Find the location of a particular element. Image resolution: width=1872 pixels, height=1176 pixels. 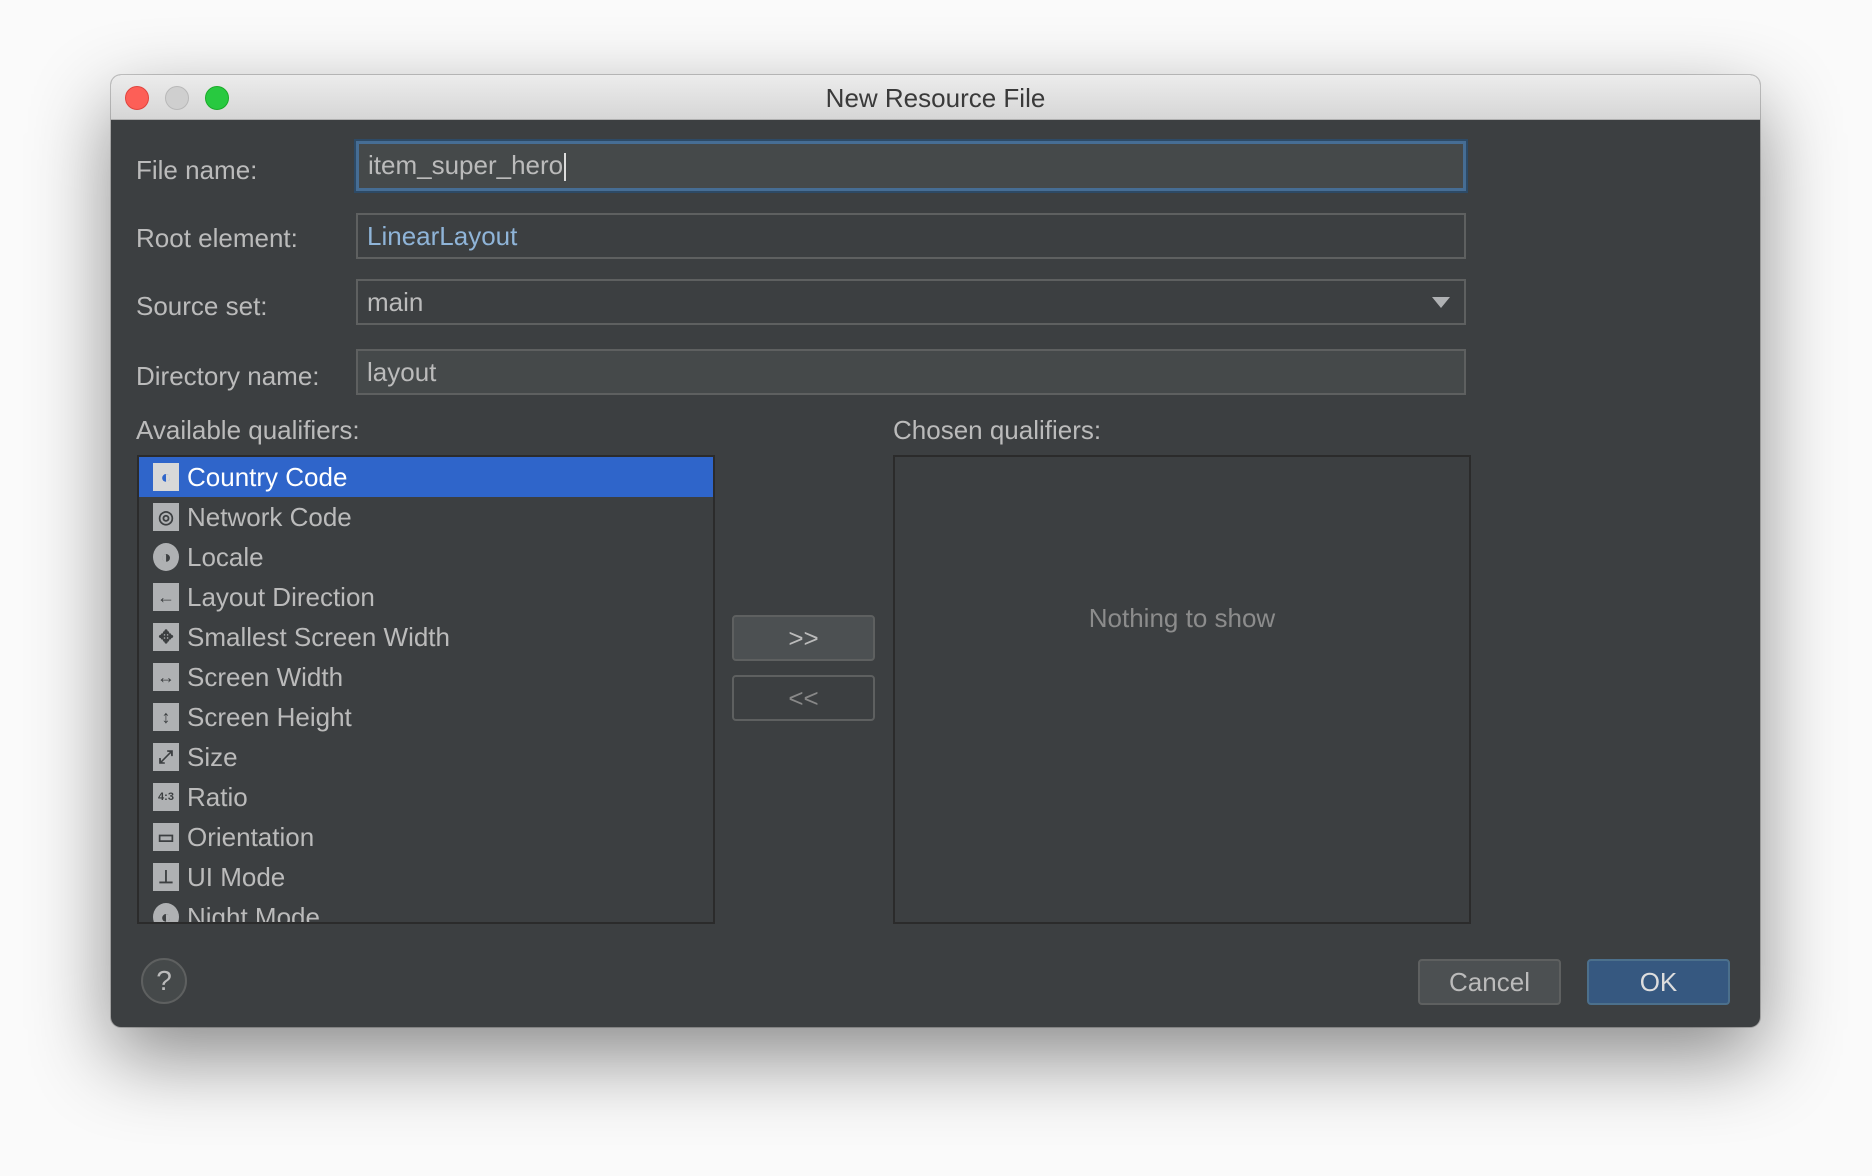

qualifier-item: ⊥ UI Mode is located at coordinates (426, 877).